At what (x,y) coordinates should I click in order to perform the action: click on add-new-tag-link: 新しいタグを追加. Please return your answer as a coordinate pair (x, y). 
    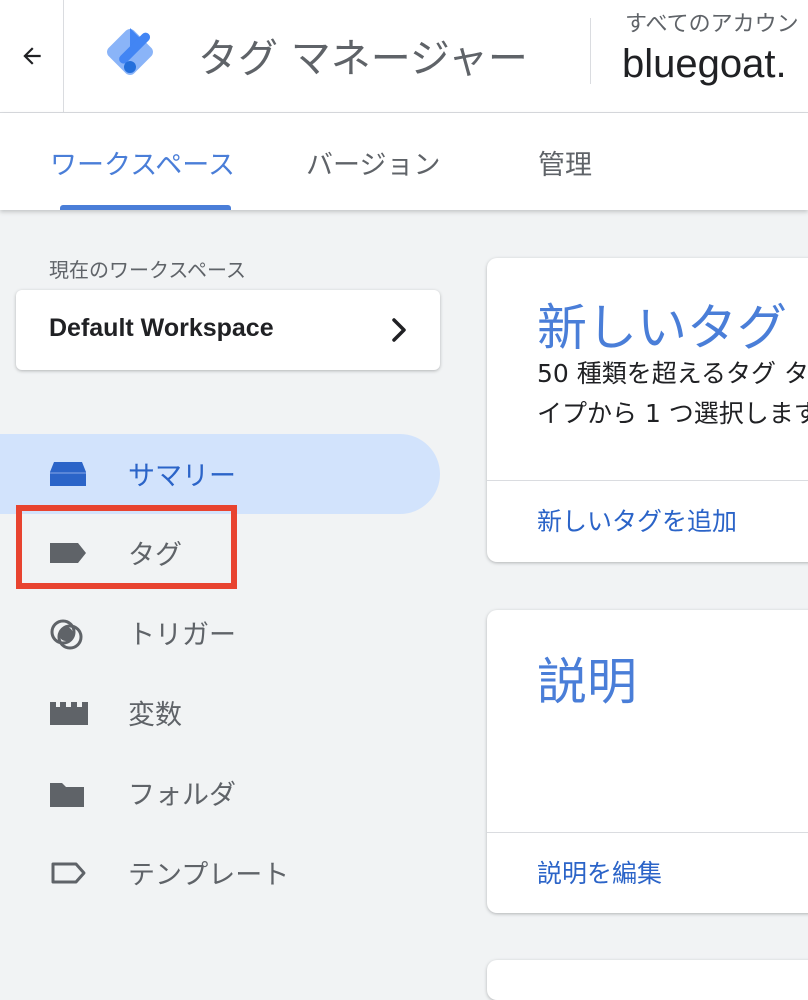
    Looking at the image, I should click on (637, 520).